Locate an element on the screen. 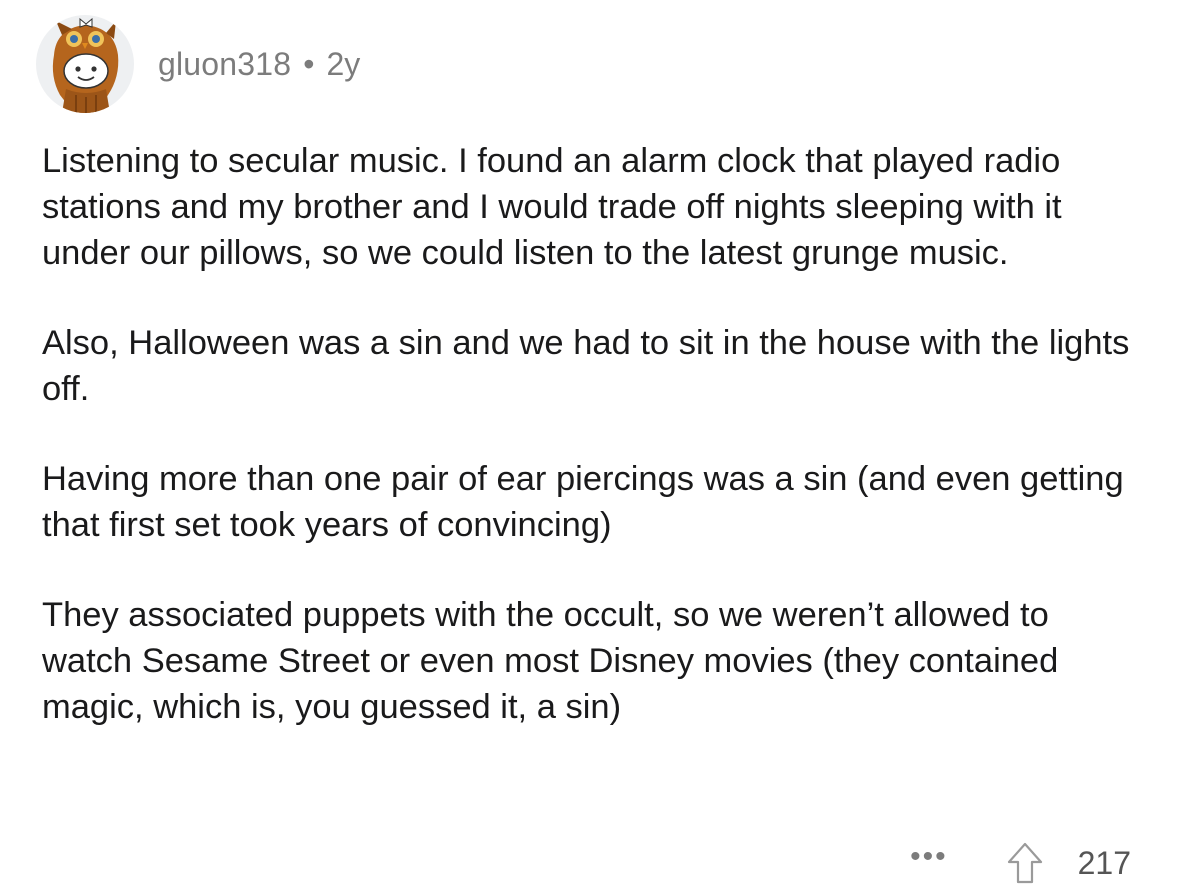  upvote-arrow-icon is located at coordinates (1024, 863).